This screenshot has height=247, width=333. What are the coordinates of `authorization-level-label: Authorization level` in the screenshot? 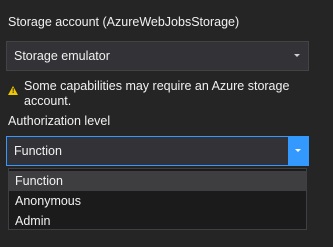 It's located at (59, 121).